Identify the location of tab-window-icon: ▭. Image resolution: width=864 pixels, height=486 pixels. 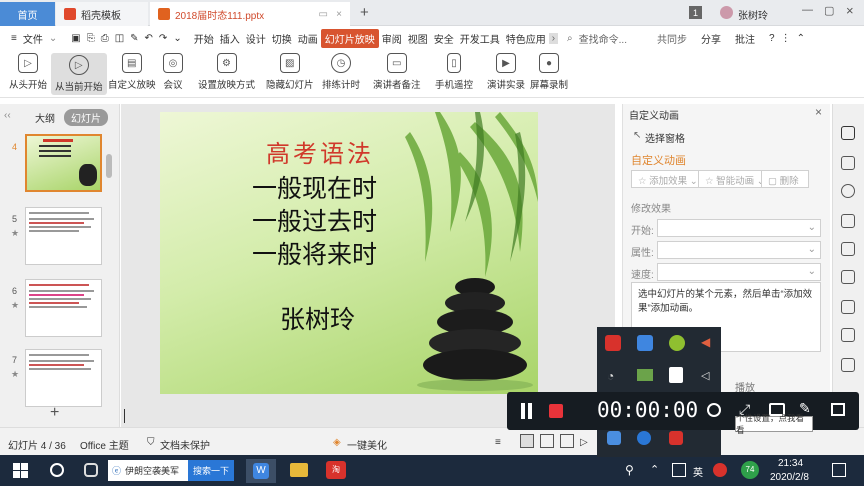
(323, 14).